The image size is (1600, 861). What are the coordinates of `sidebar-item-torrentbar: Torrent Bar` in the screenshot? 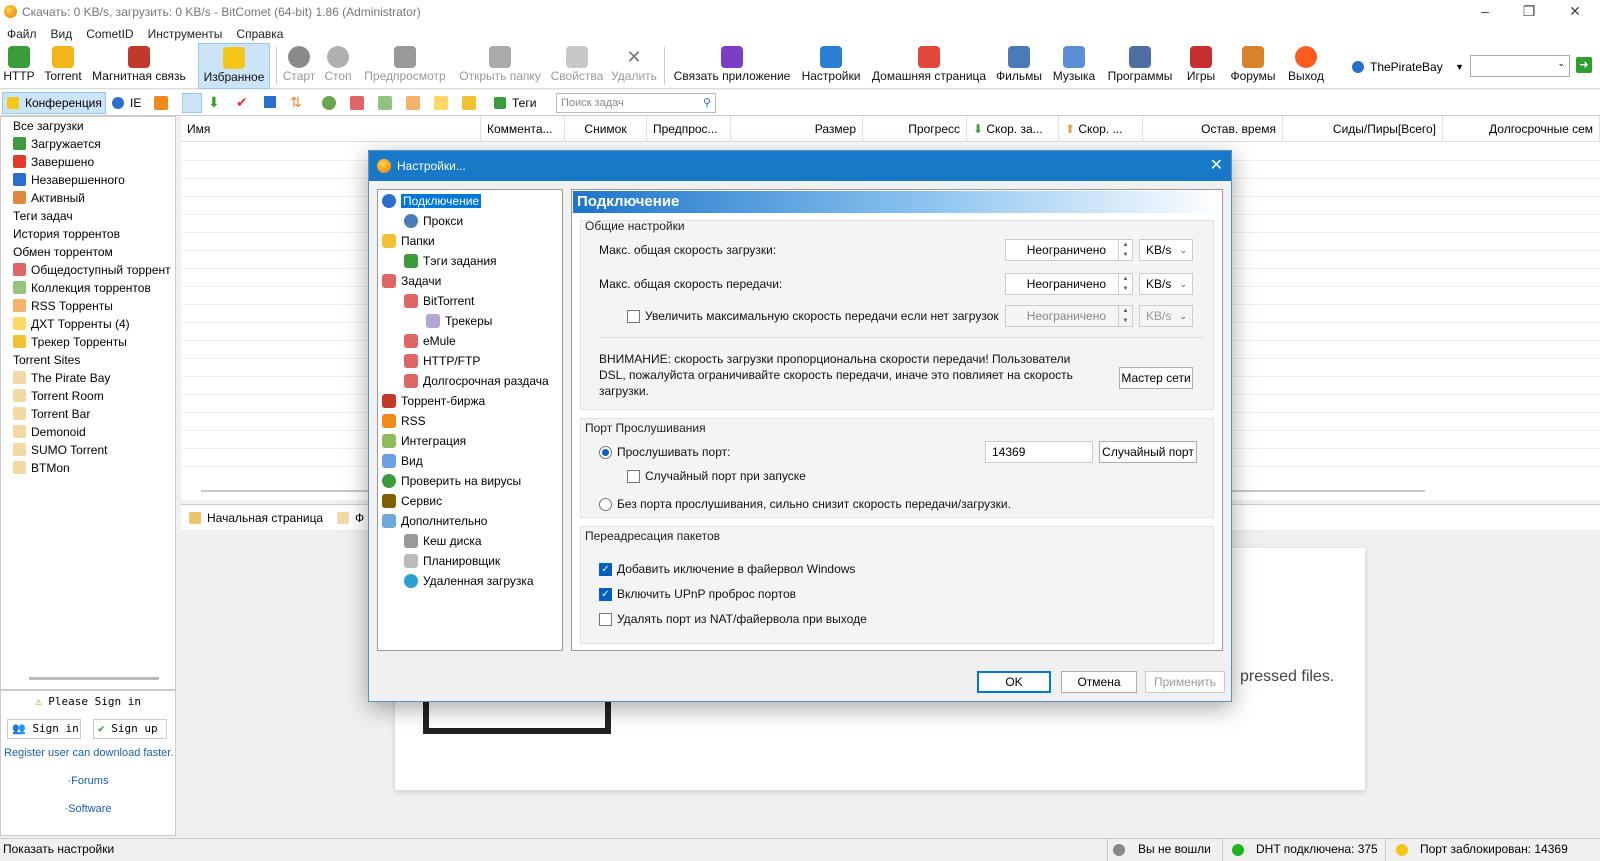 It's located at (51, 414).